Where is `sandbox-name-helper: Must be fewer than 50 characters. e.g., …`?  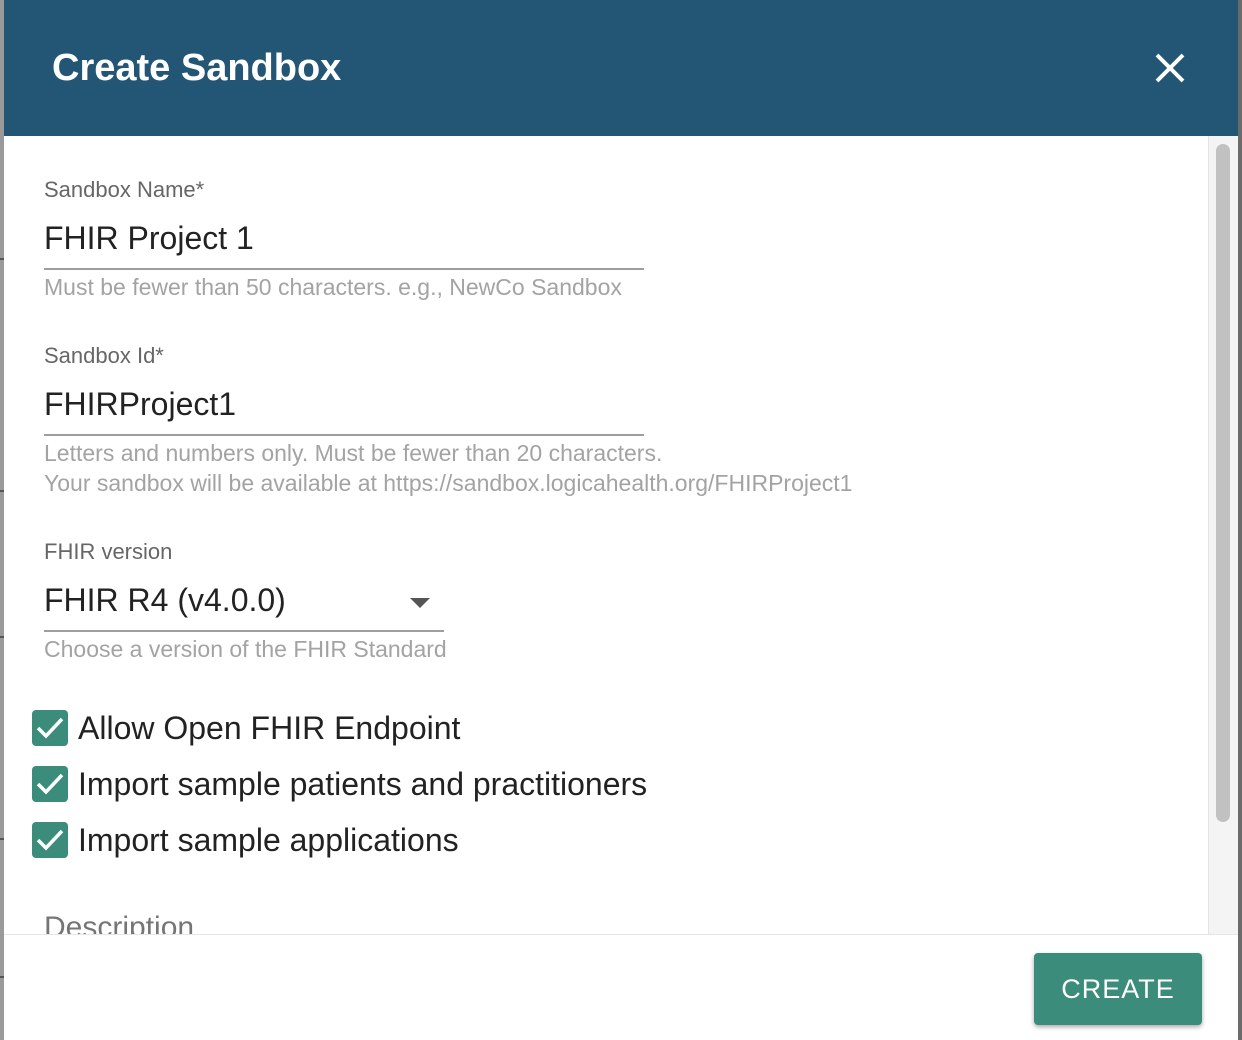
sandbox-name-helper: Must be fewer than 50 characters. e.g., … is located at coordinates (333, 287).